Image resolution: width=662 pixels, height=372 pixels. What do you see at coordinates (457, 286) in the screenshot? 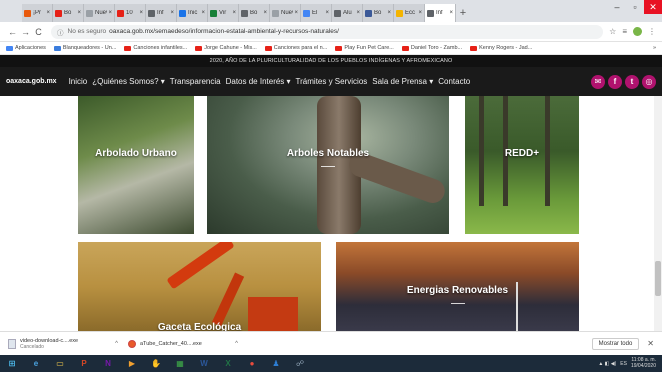
I see `card-energias-renovables: Energias Renovables` at bounding box center [457, 286].